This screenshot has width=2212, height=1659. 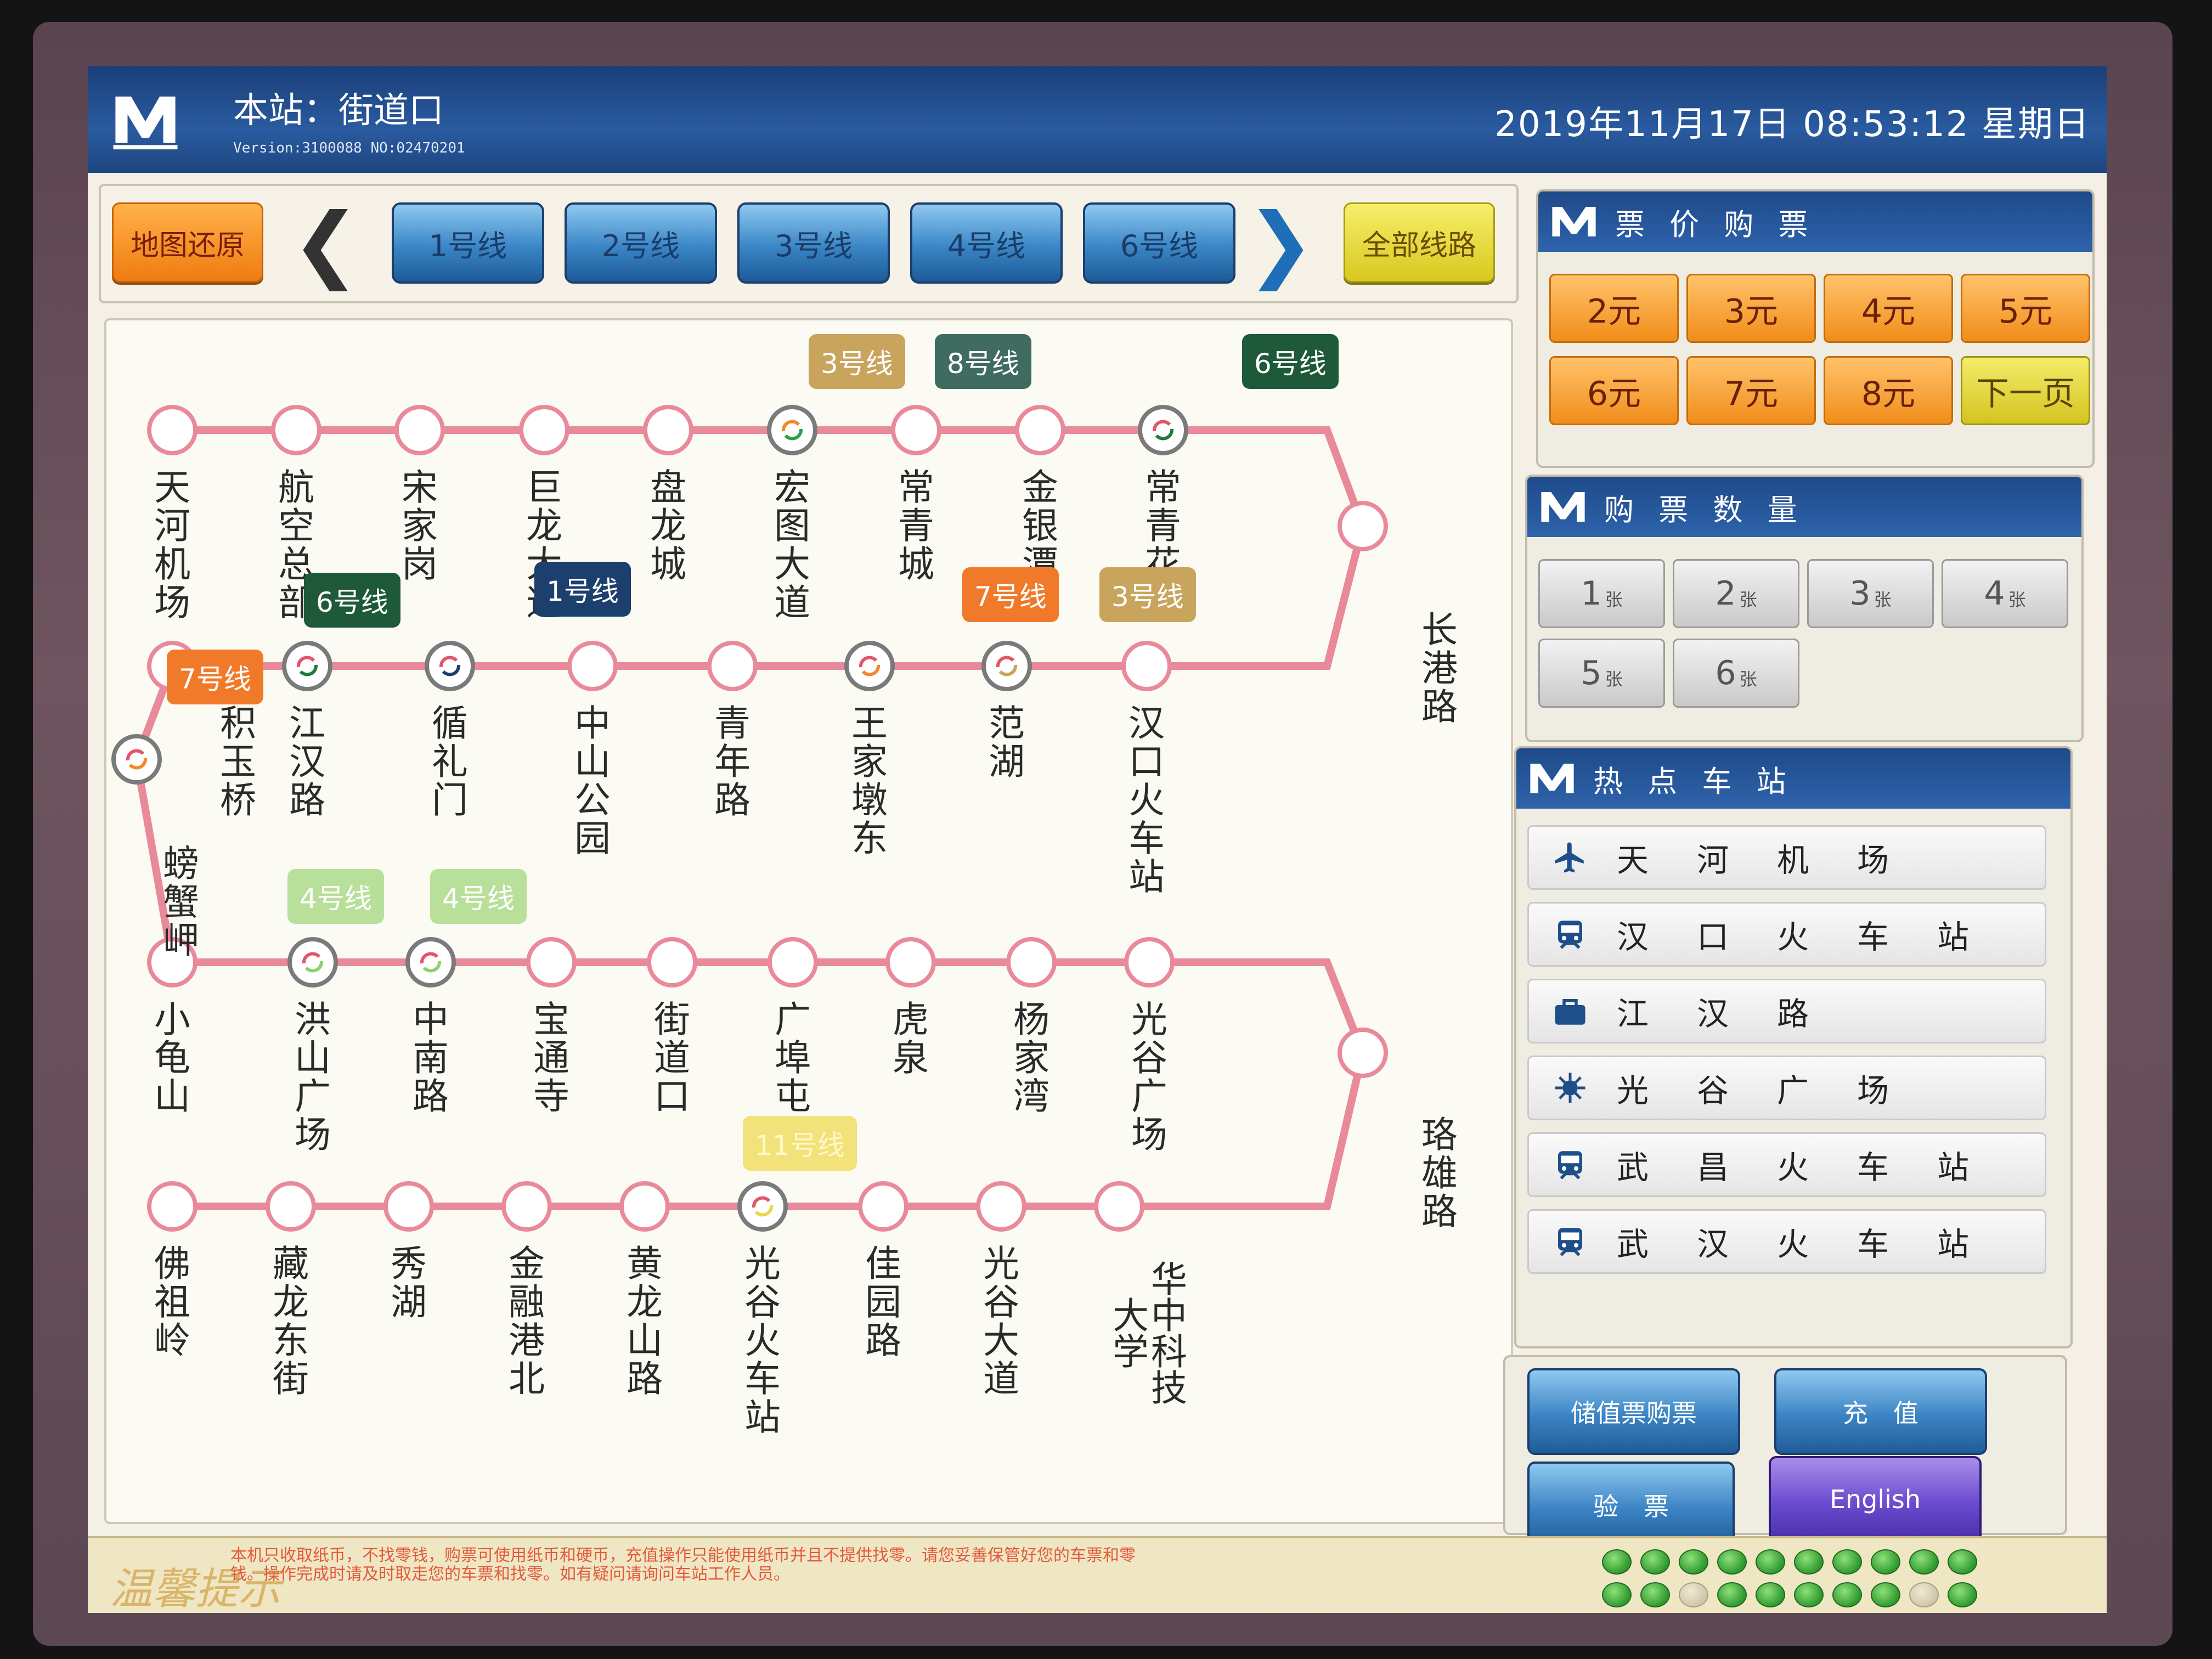 I want to click on fare-2-button: 2元, so click(x=1614, y=308).